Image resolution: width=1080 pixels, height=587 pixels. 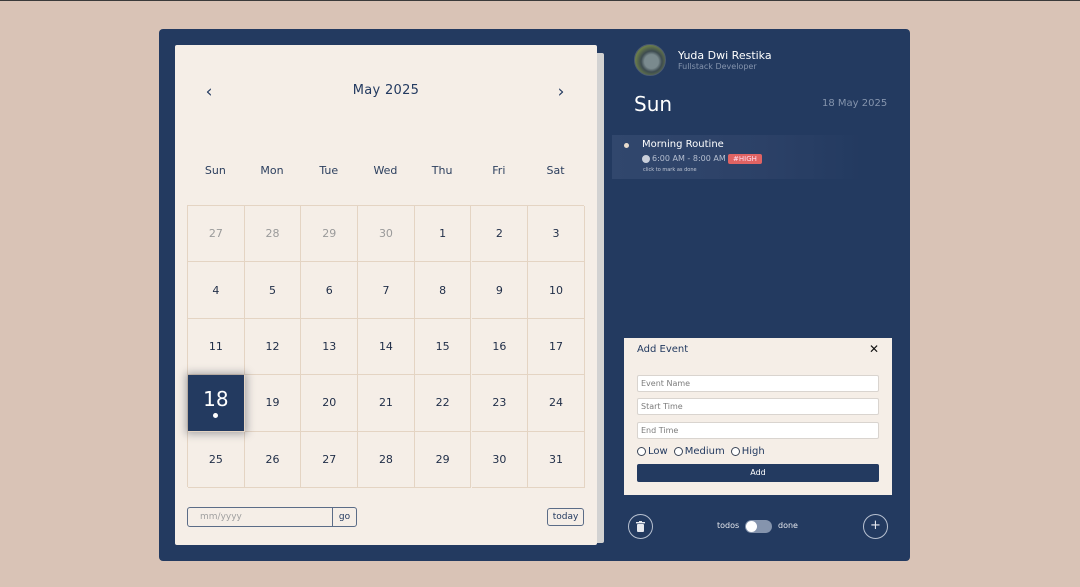 I want to click on event-dot-icon, so click(x=216, y=416).